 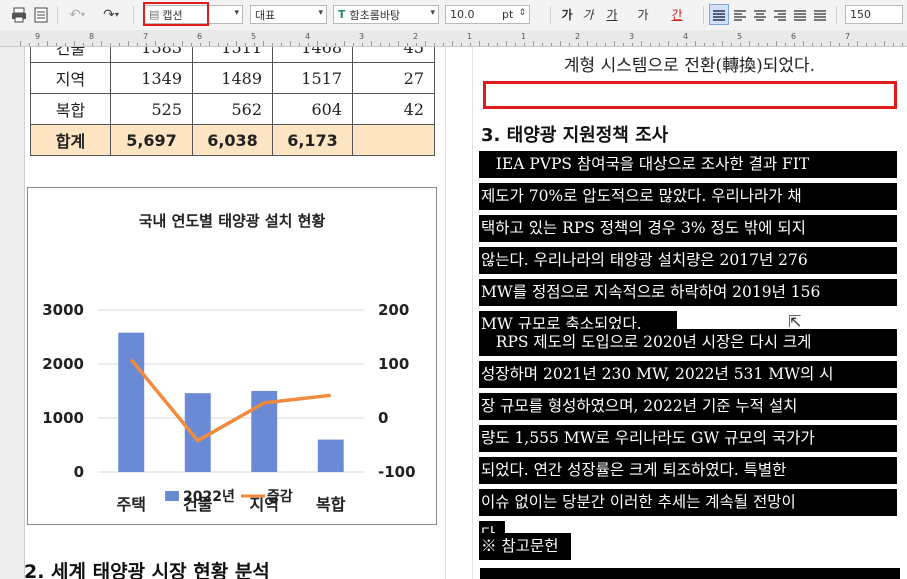 What do you see at coordinates (147, 570) in the screenshot?
I see `section-heading-2: 2. 세계 태양광 시장 현황 분석` at bounding box center [147, 570].